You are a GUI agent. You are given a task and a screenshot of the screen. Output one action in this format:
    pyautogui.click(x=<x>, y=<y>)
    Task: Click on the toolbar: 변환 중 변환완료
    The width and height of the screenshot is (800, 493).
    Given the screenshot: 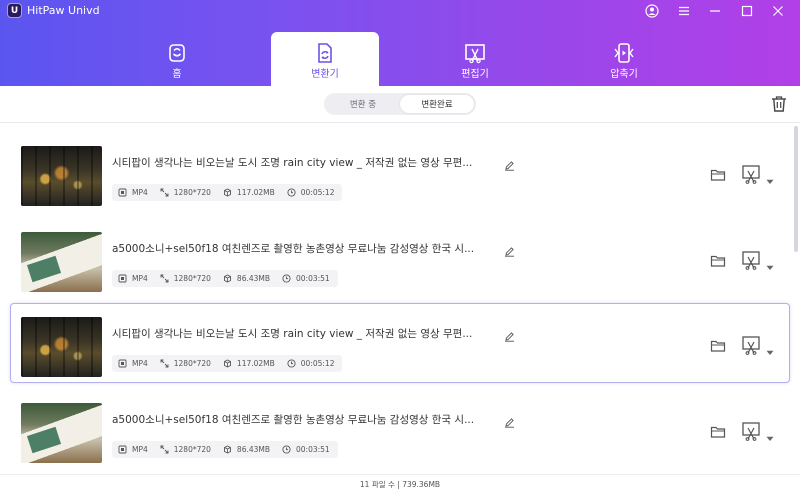 What is the action you would take?
    pyautogui.click(x=400, y=104)
    